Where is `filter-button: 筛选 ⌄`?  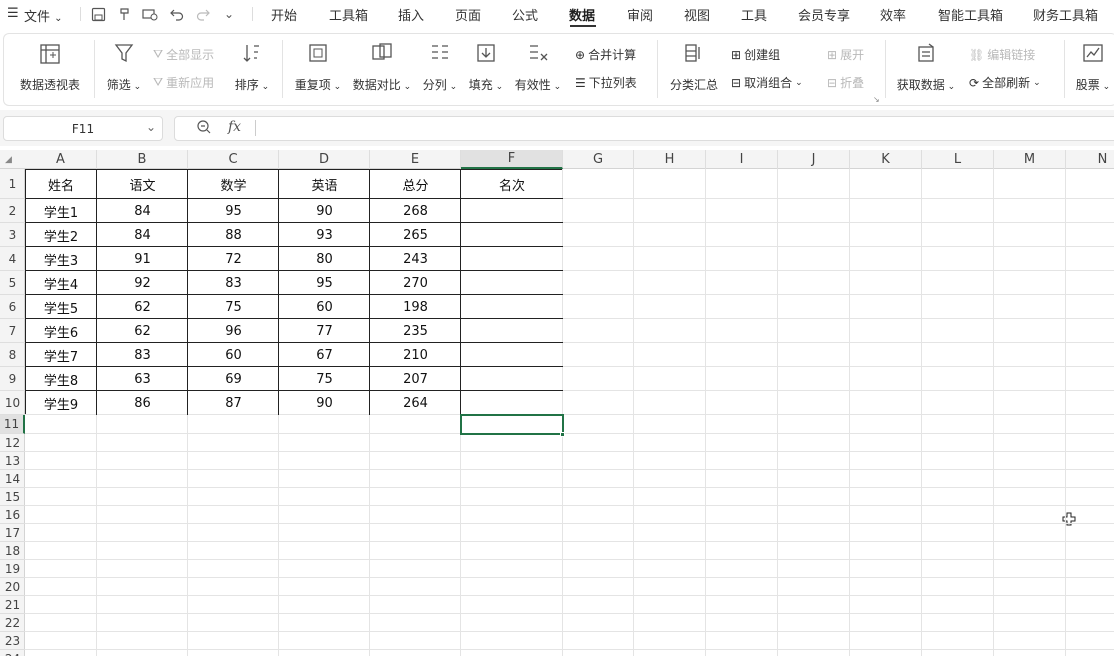 filter-button: 筛选 ⌄ is located at coordinates (124, 67).